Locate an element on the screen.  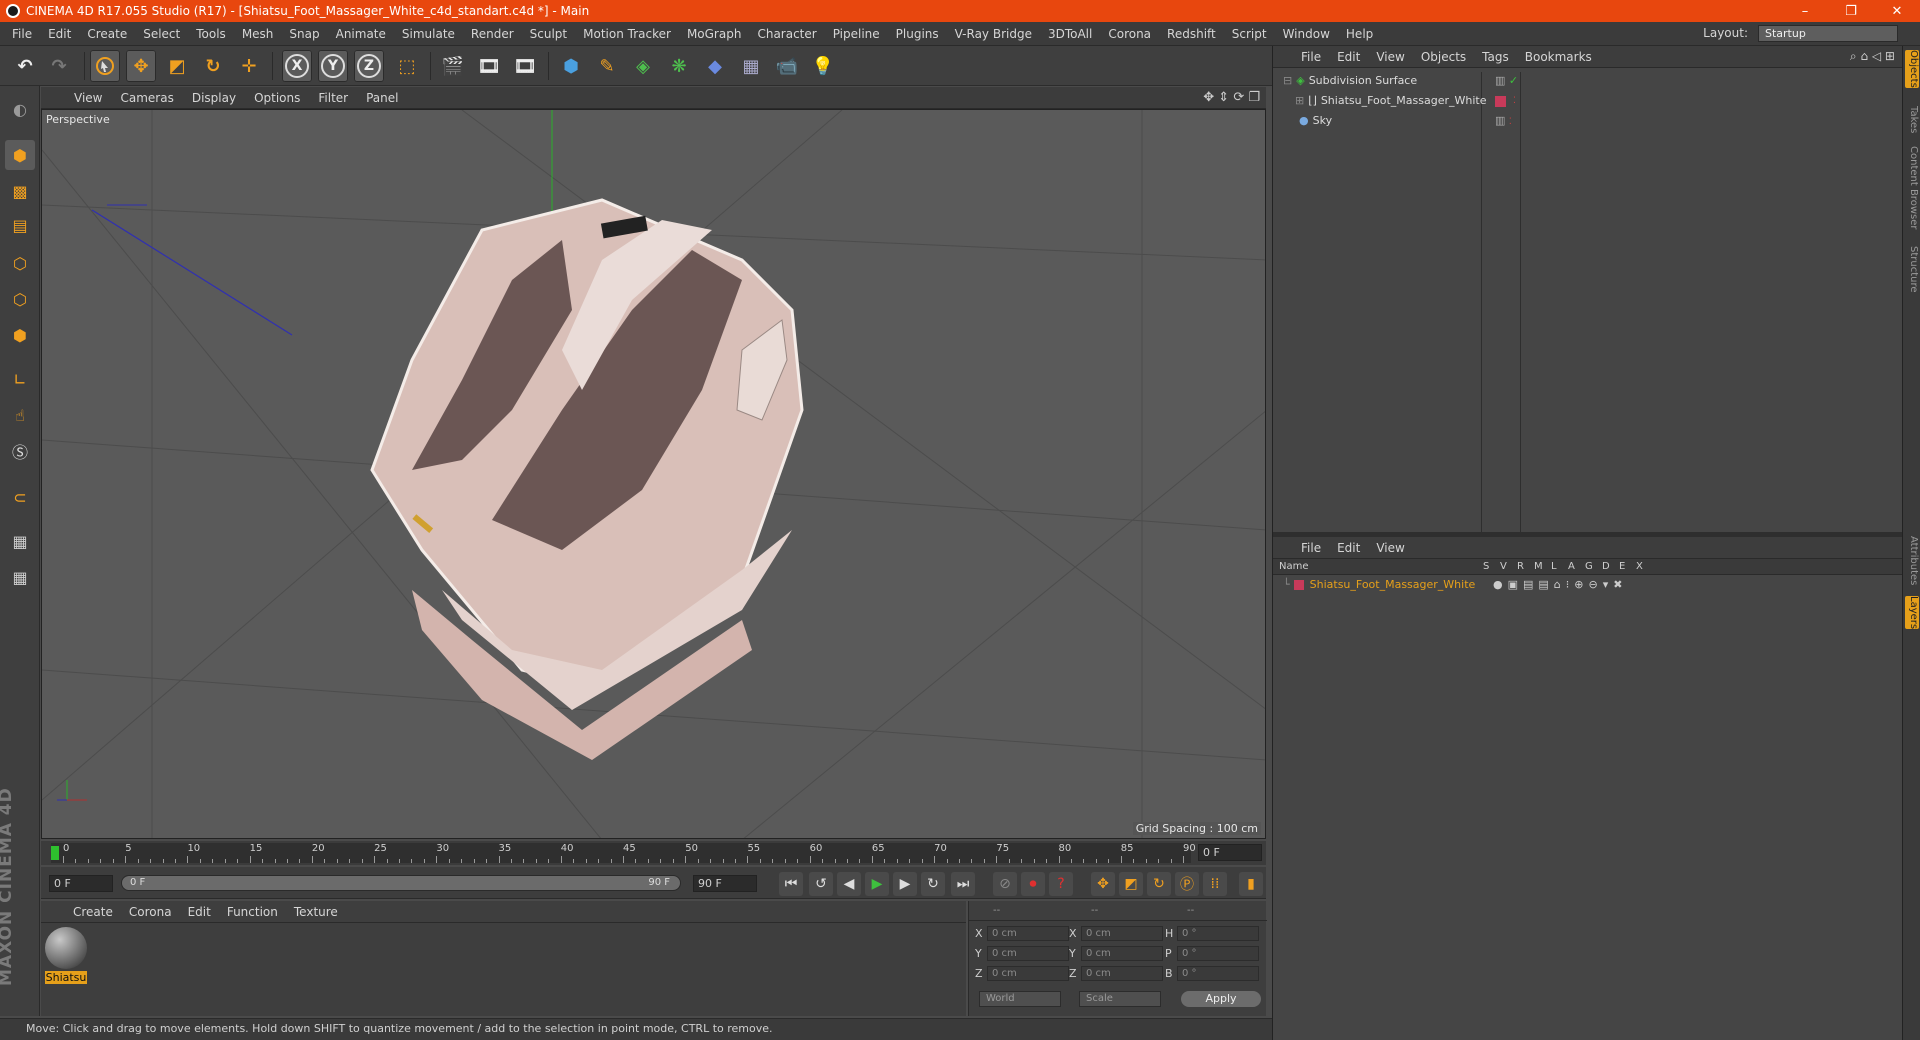
scale-tool-icon: ◩ is located at coordinates (177, 66).